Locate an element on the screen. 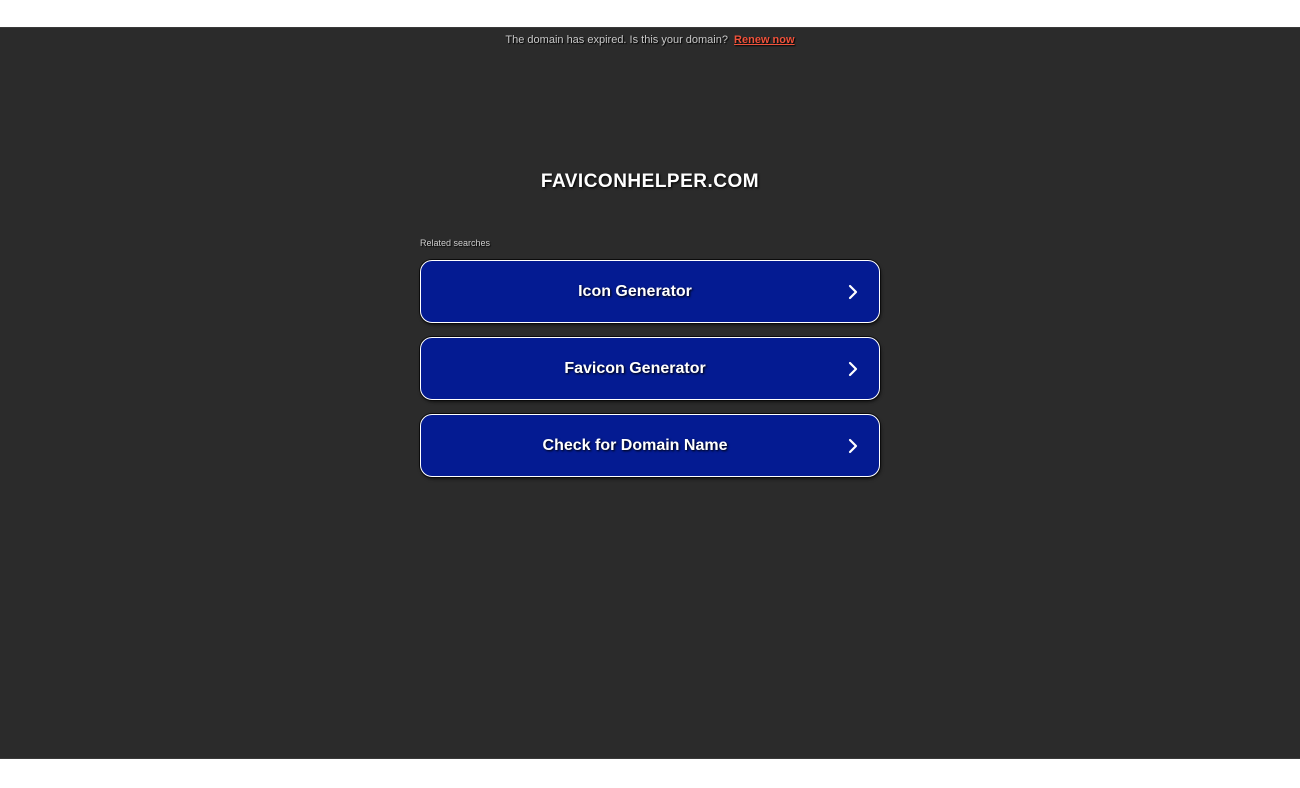 Image resolution: width=1300 pixels, height=788 pixels. top-bar is located at coordinates (650, 14).